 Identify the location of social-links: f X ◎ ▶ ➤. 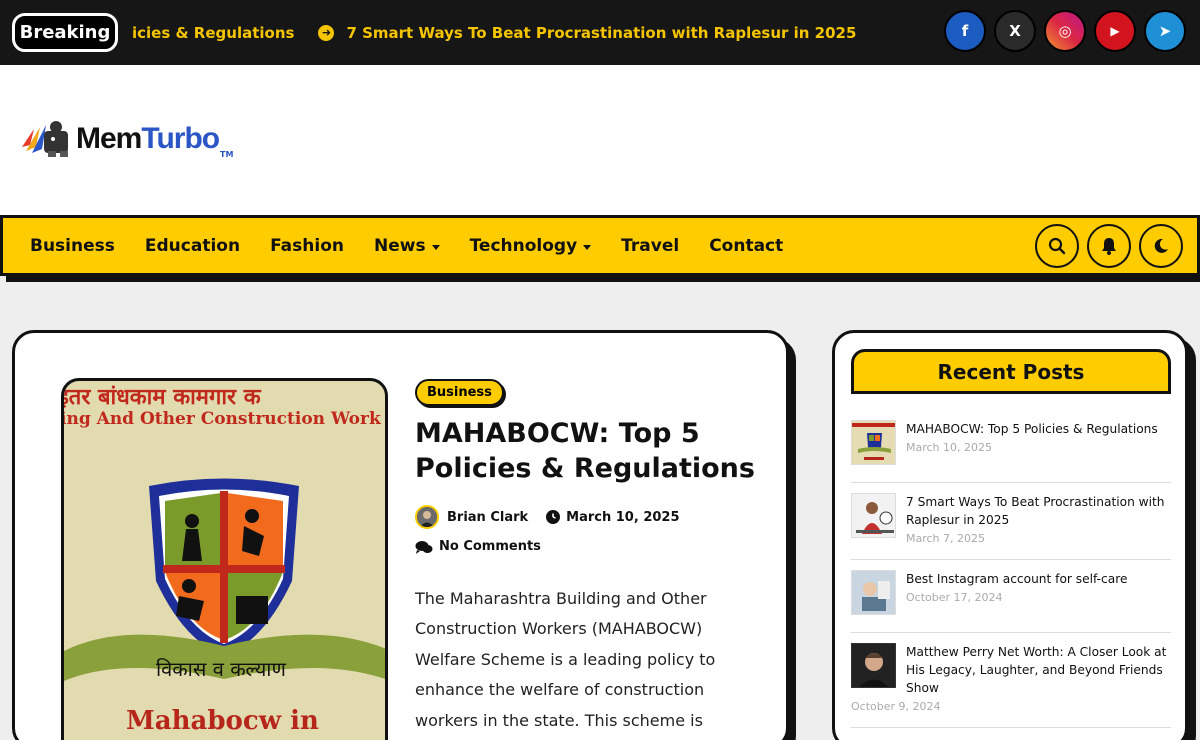
(1065, 31).